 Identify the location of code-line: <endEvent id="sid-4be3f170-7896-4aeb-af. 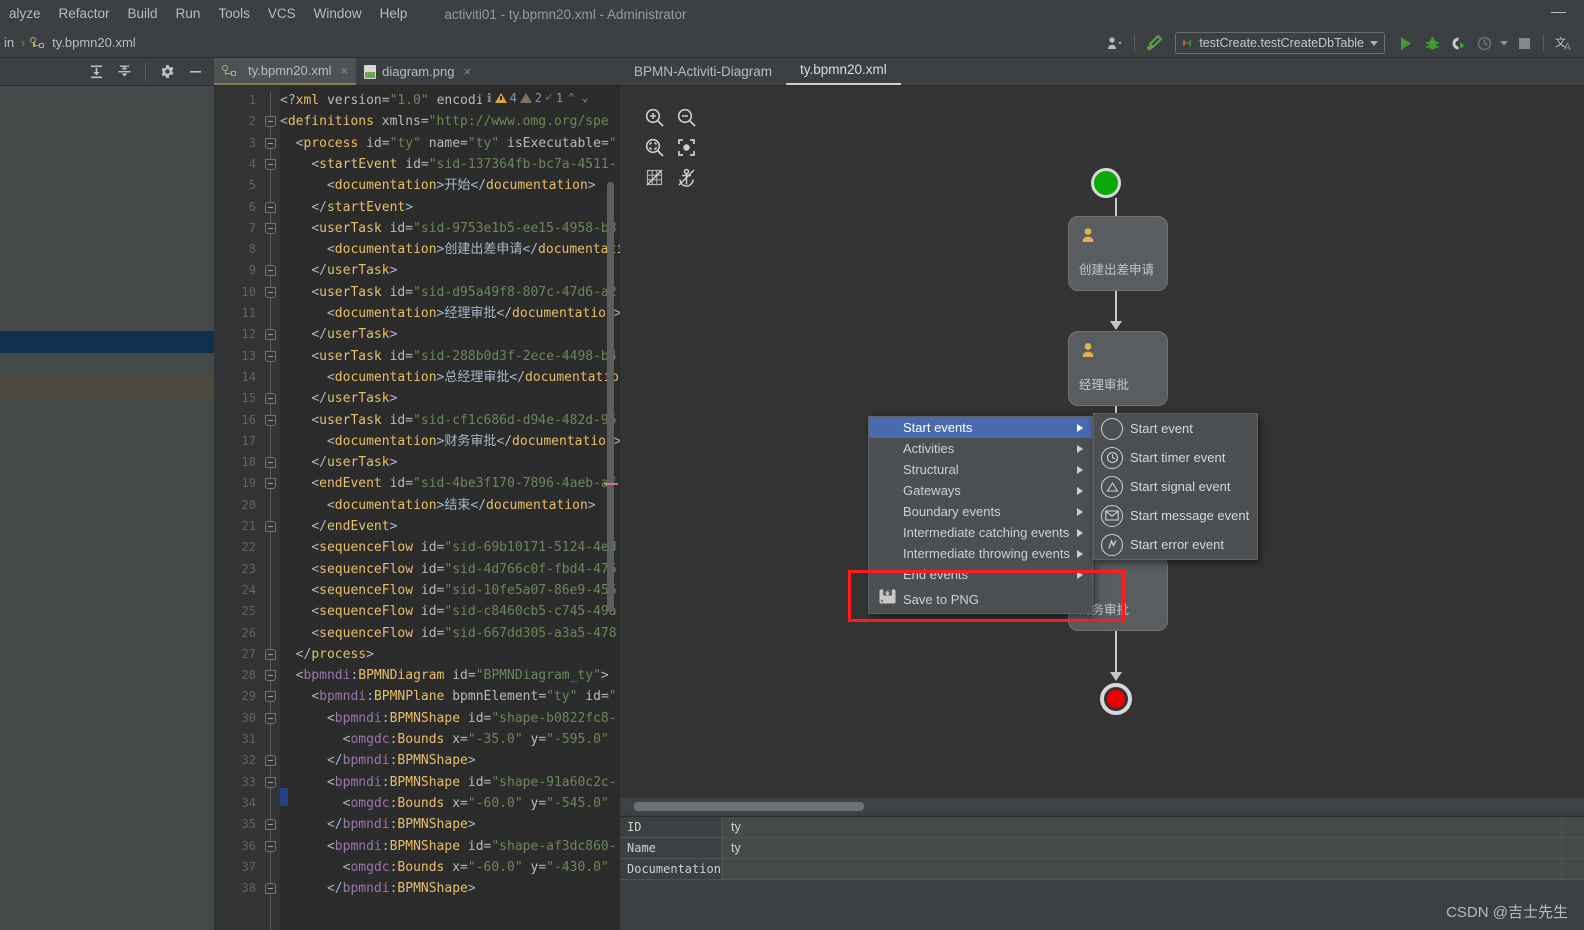
(448, 483).